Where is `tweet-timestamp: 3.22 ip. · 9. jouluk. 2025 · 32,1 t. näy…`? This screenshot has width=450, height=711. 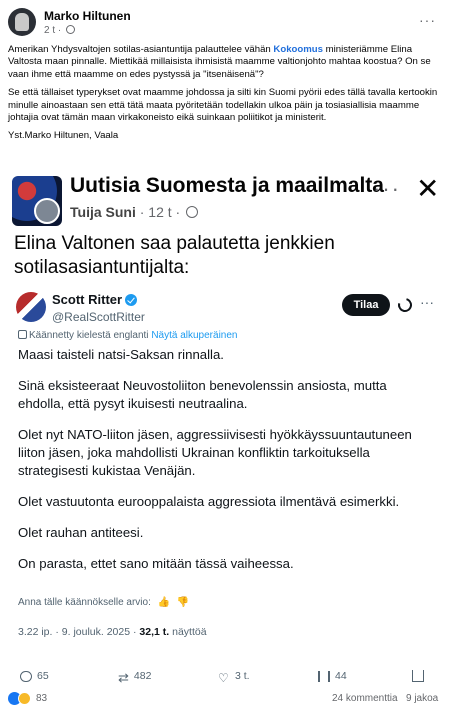
tweet-timestamp: 3.22 ip. · 9. jouluk. 2025 · 32,1 t. näy… is located at coordinates (112, 632).